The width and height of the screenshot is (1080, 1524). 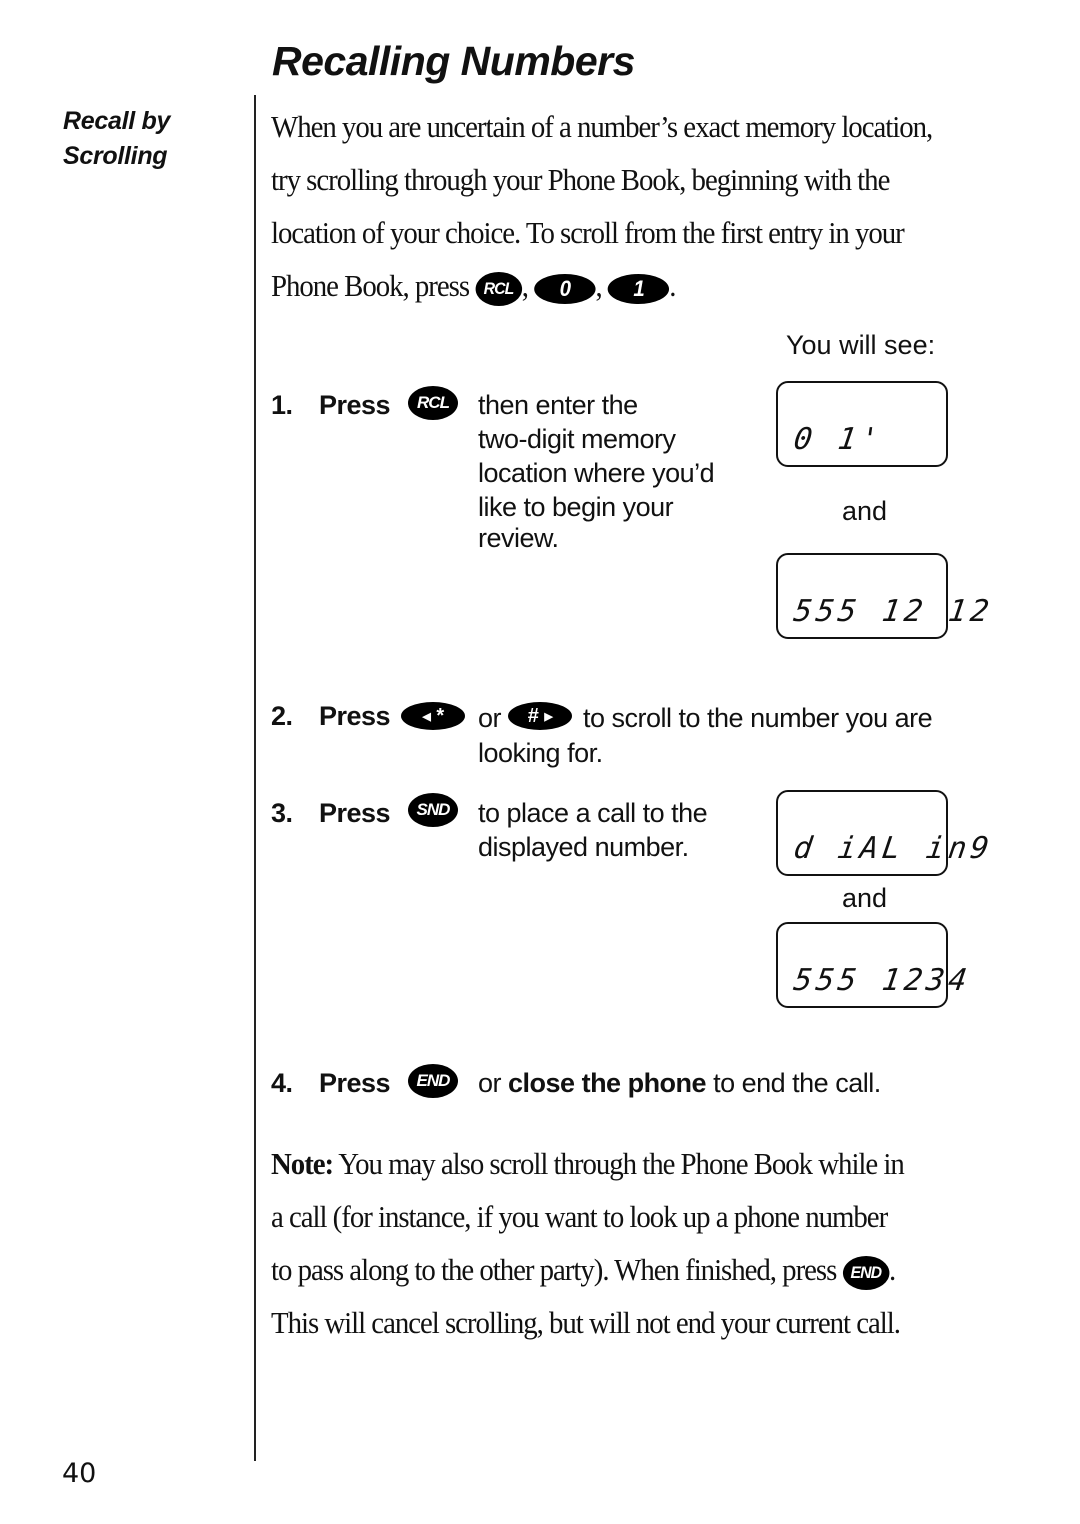 I want to click on step-text-line: like to begin your, so click(x=576, y=507).